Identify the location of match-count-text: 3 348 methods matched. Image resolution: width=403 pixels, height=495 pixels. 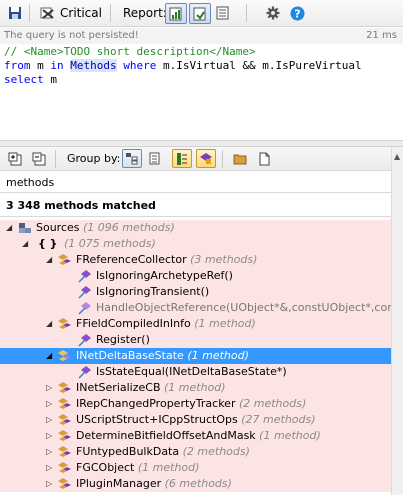
(81, 205).